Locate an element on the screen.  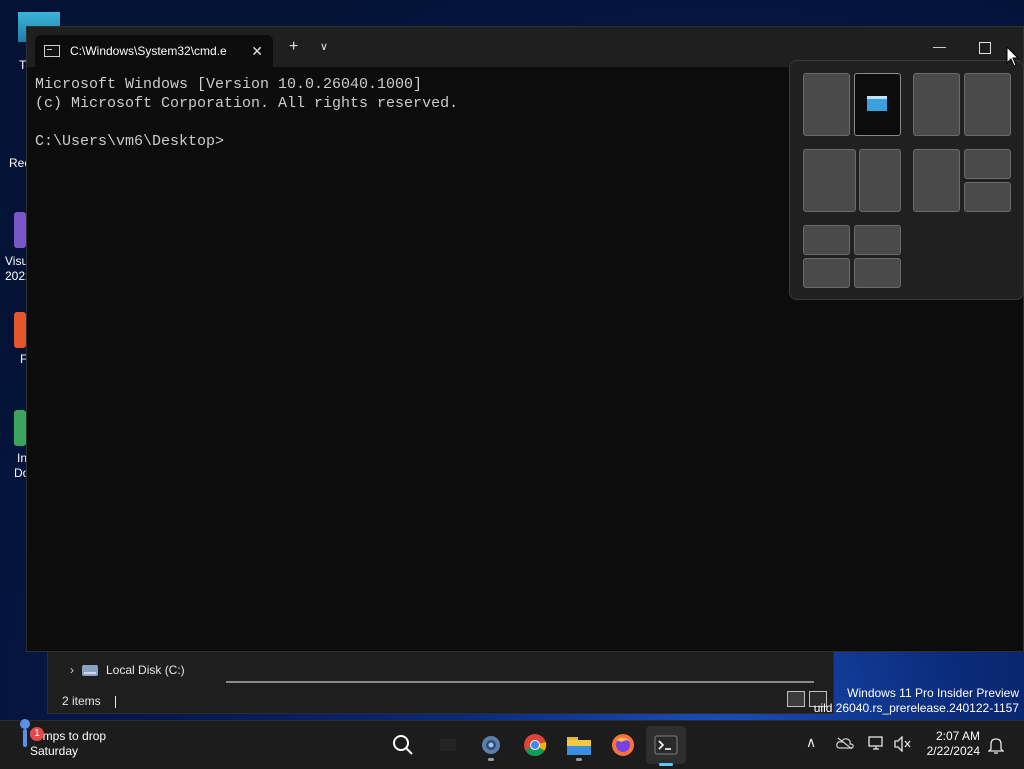
clock-time: 2:07 AM is located at coordinates (957, 736).